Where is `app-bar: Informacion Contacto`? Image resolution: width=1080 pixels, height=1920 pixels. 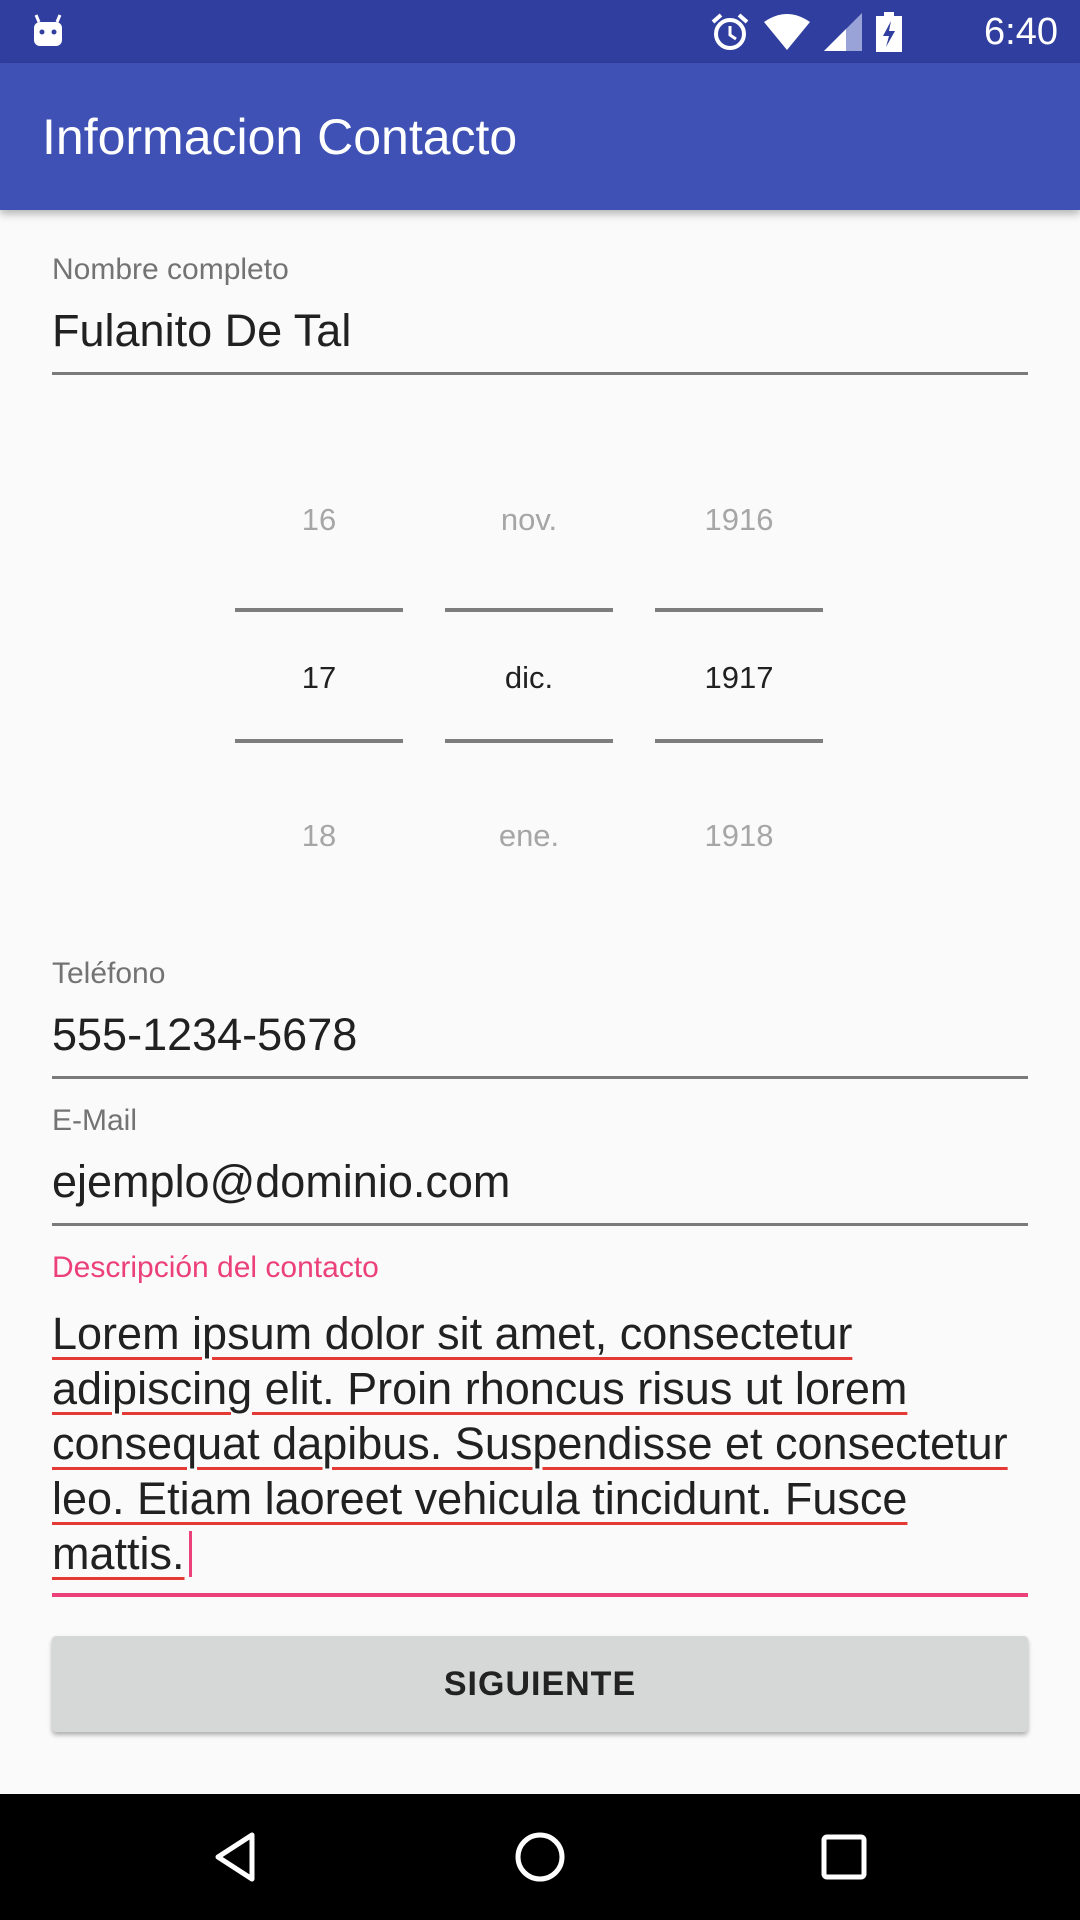 app-bar: Informacion Contacto is located at coordinates (540, 136).